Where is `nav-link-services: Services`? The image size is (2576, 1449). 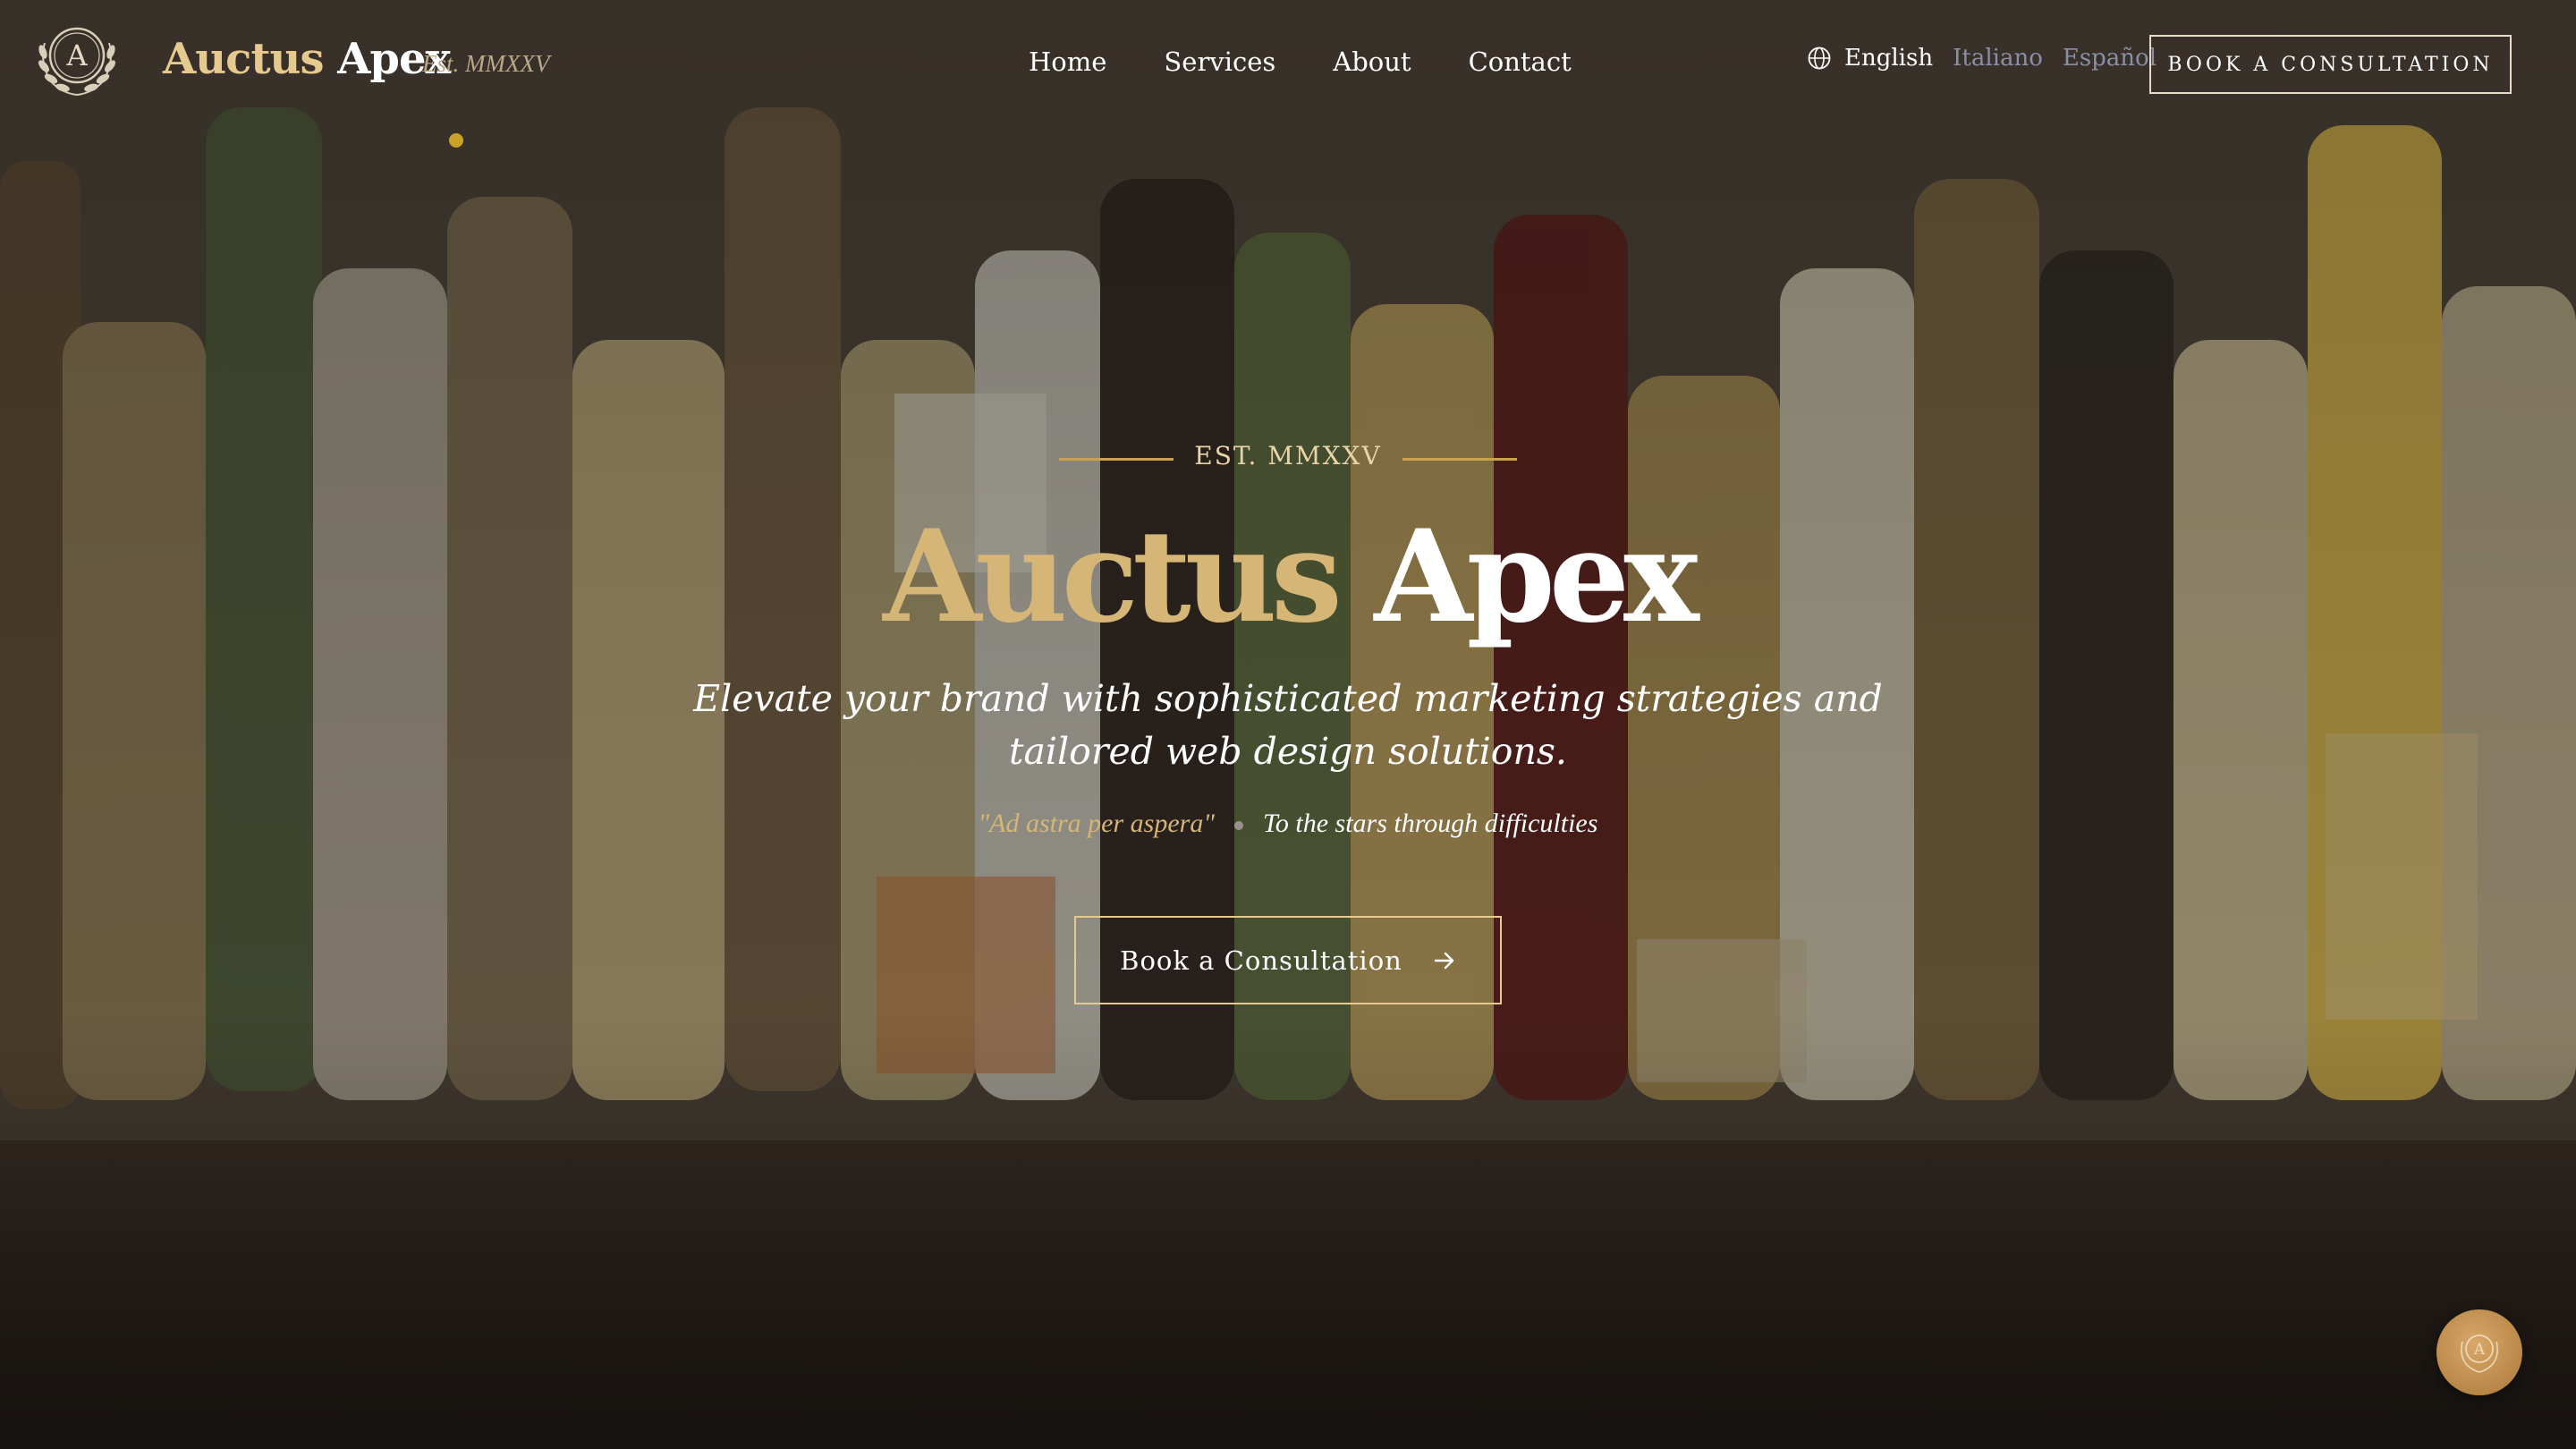
nav-link-services: Services is located at coordinates (1219, 62).